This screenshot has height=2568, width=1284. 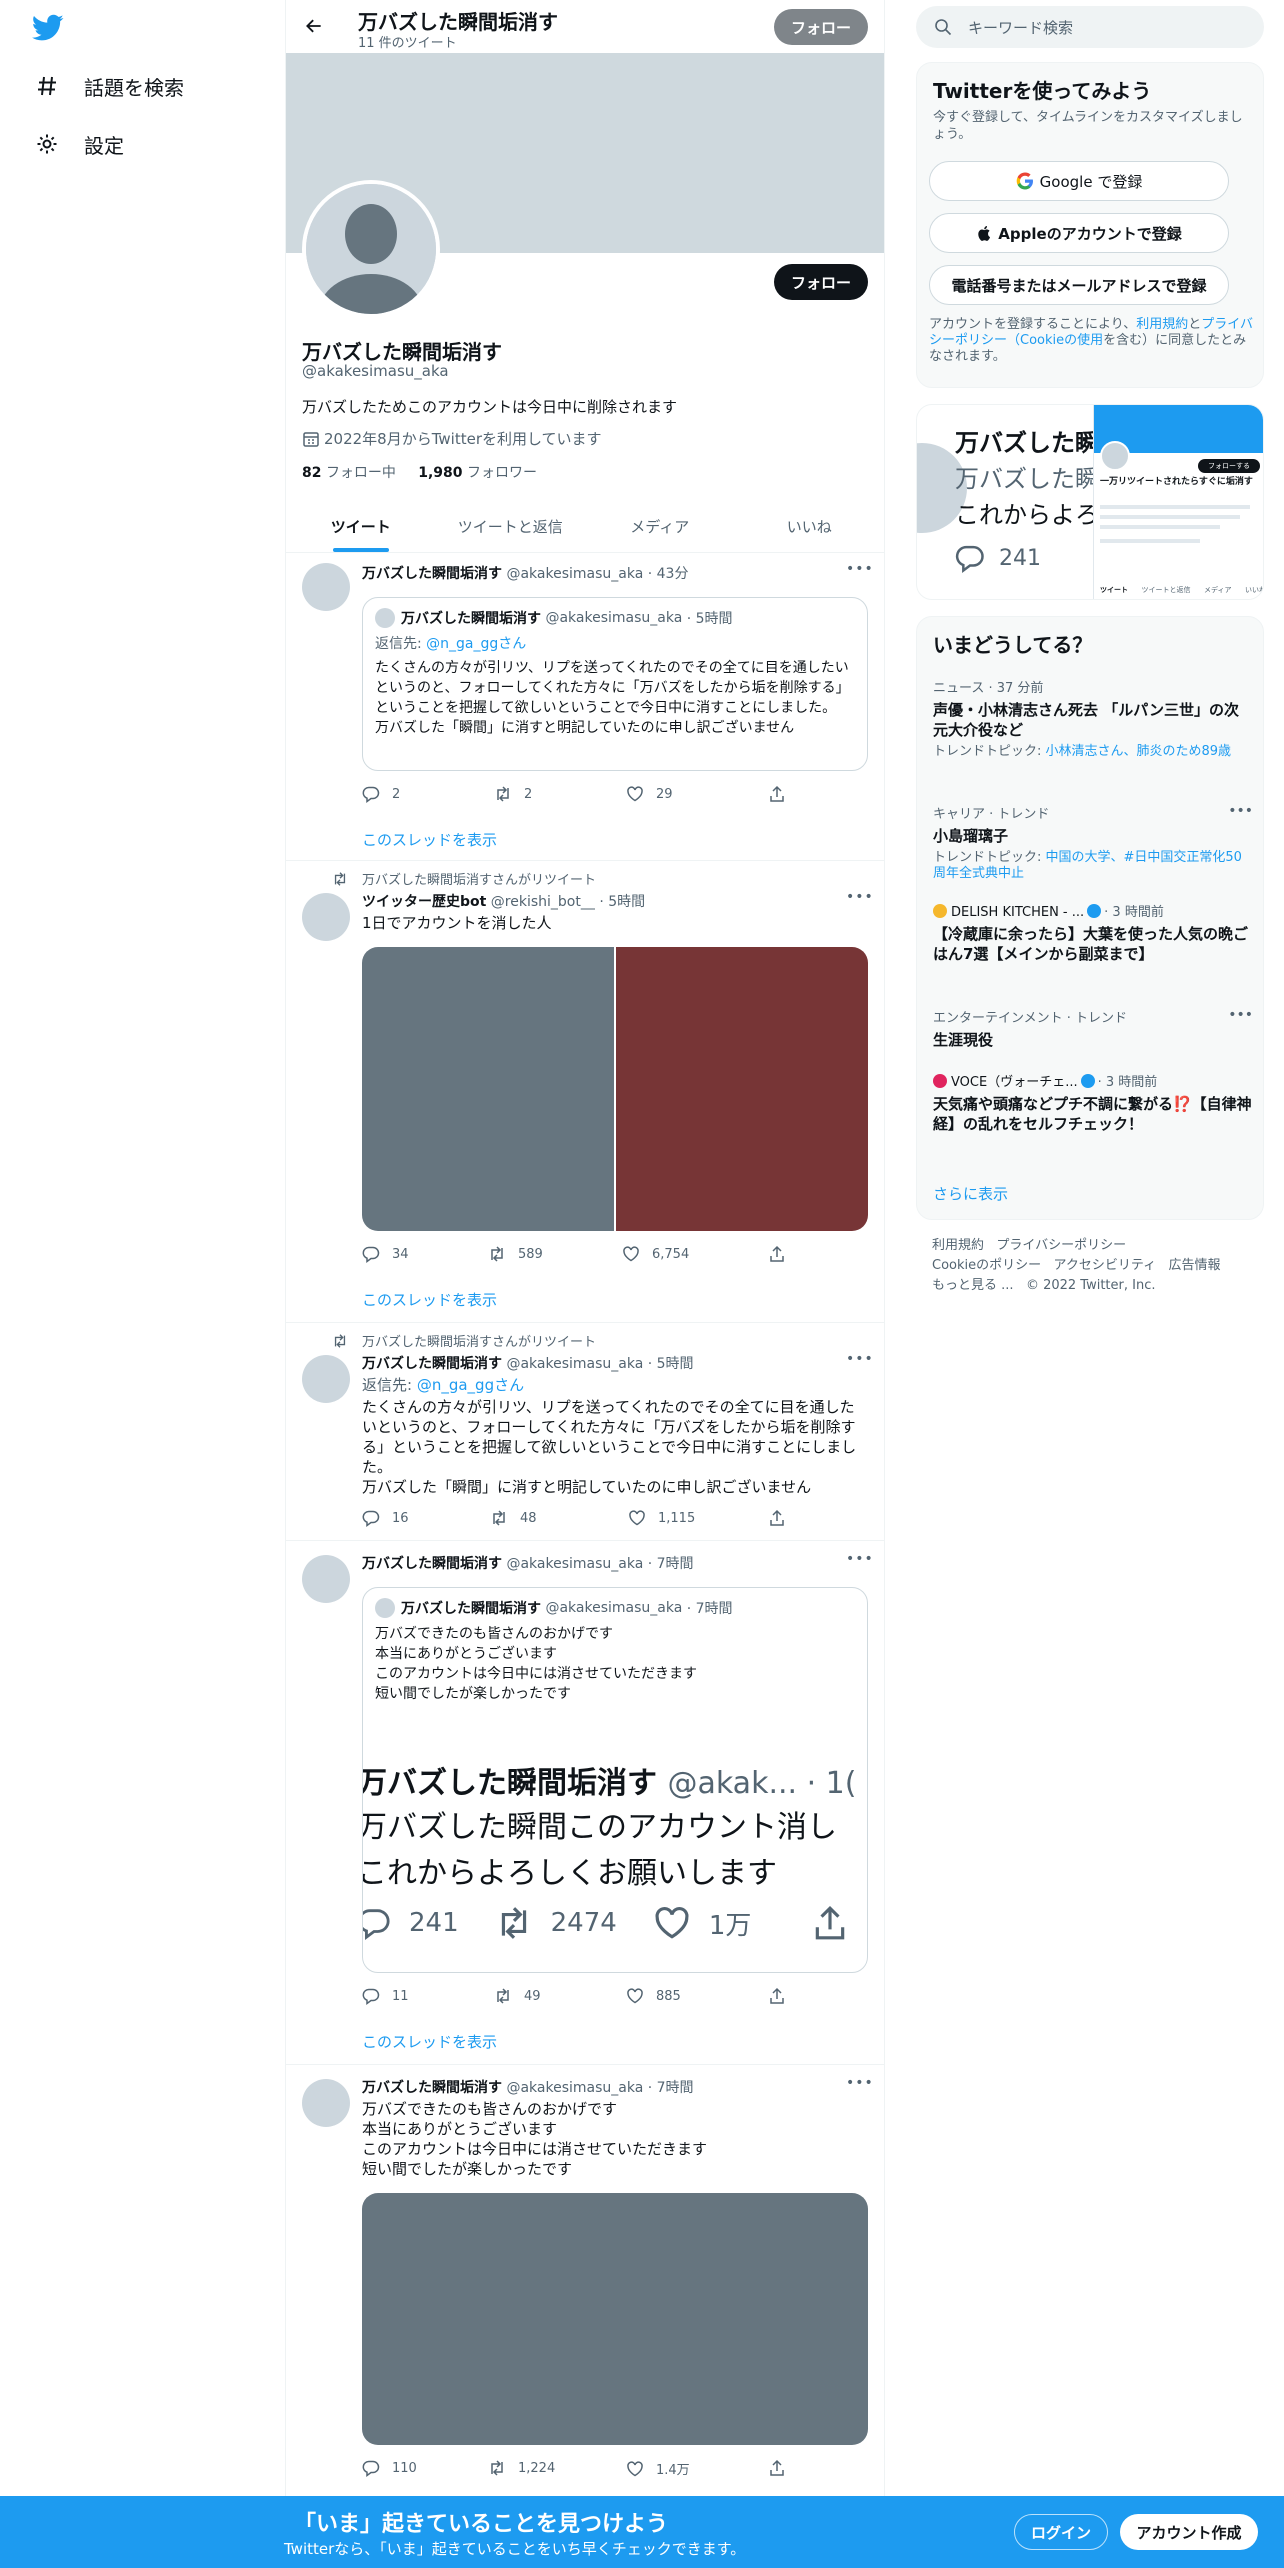 What do you see at coordinates (821, 282) in the screenshot?
I see `profile-follow-button: フォロー` at bounding box center [821, 282].